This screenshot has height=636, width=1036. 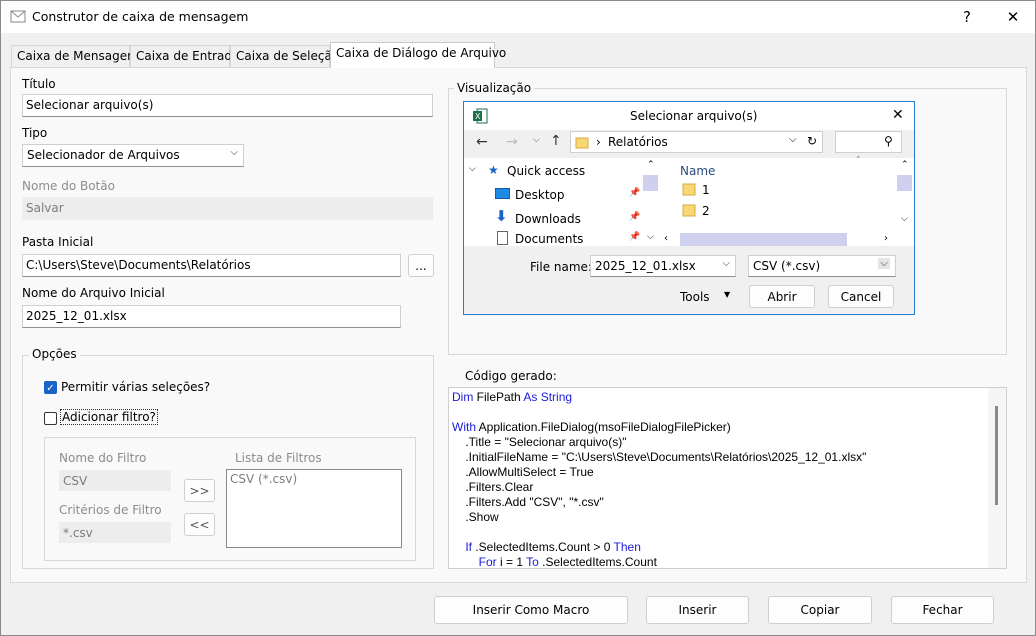 What do you see at coordinates (638, 142) in the screenshot?
I see `breadcrumb: Relatórios` at bounding box center [638, 142].